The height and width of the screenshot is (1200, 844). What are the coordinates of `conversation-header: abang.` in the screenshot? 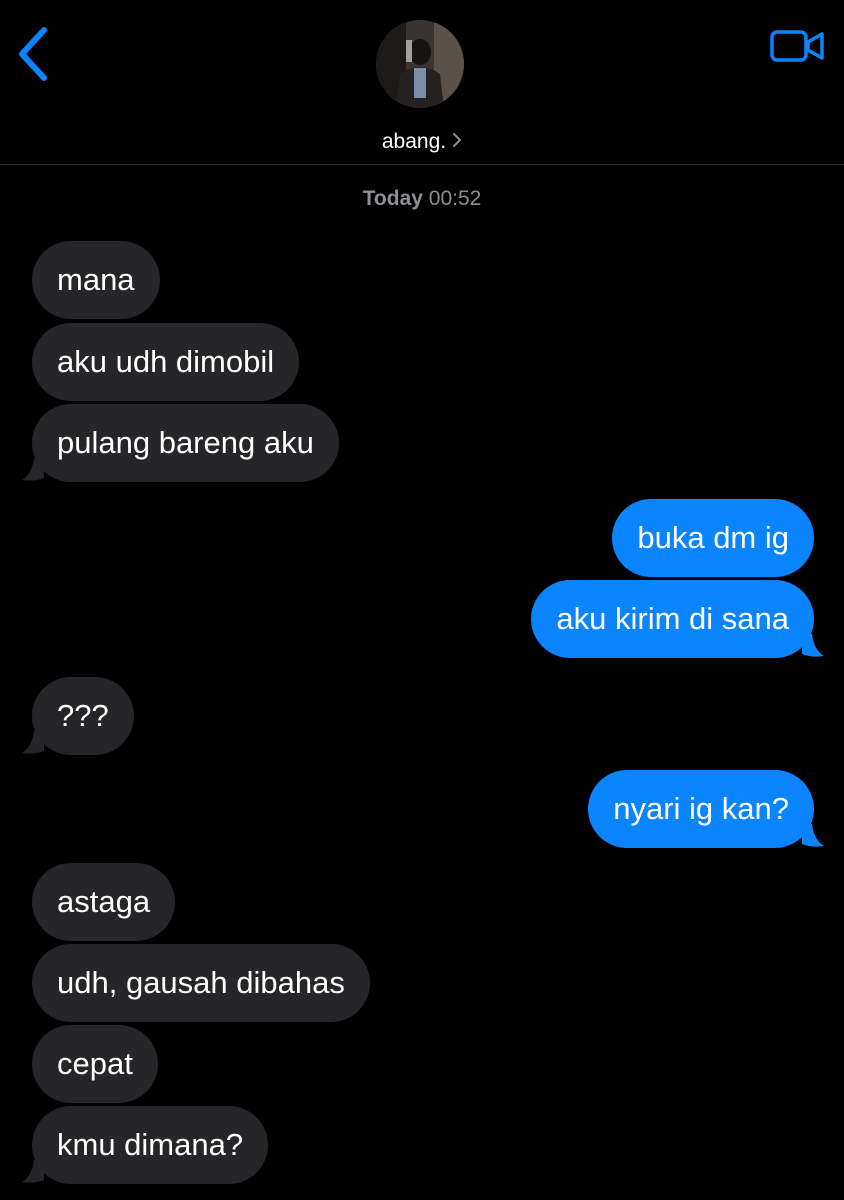 It's located at (422, 82).